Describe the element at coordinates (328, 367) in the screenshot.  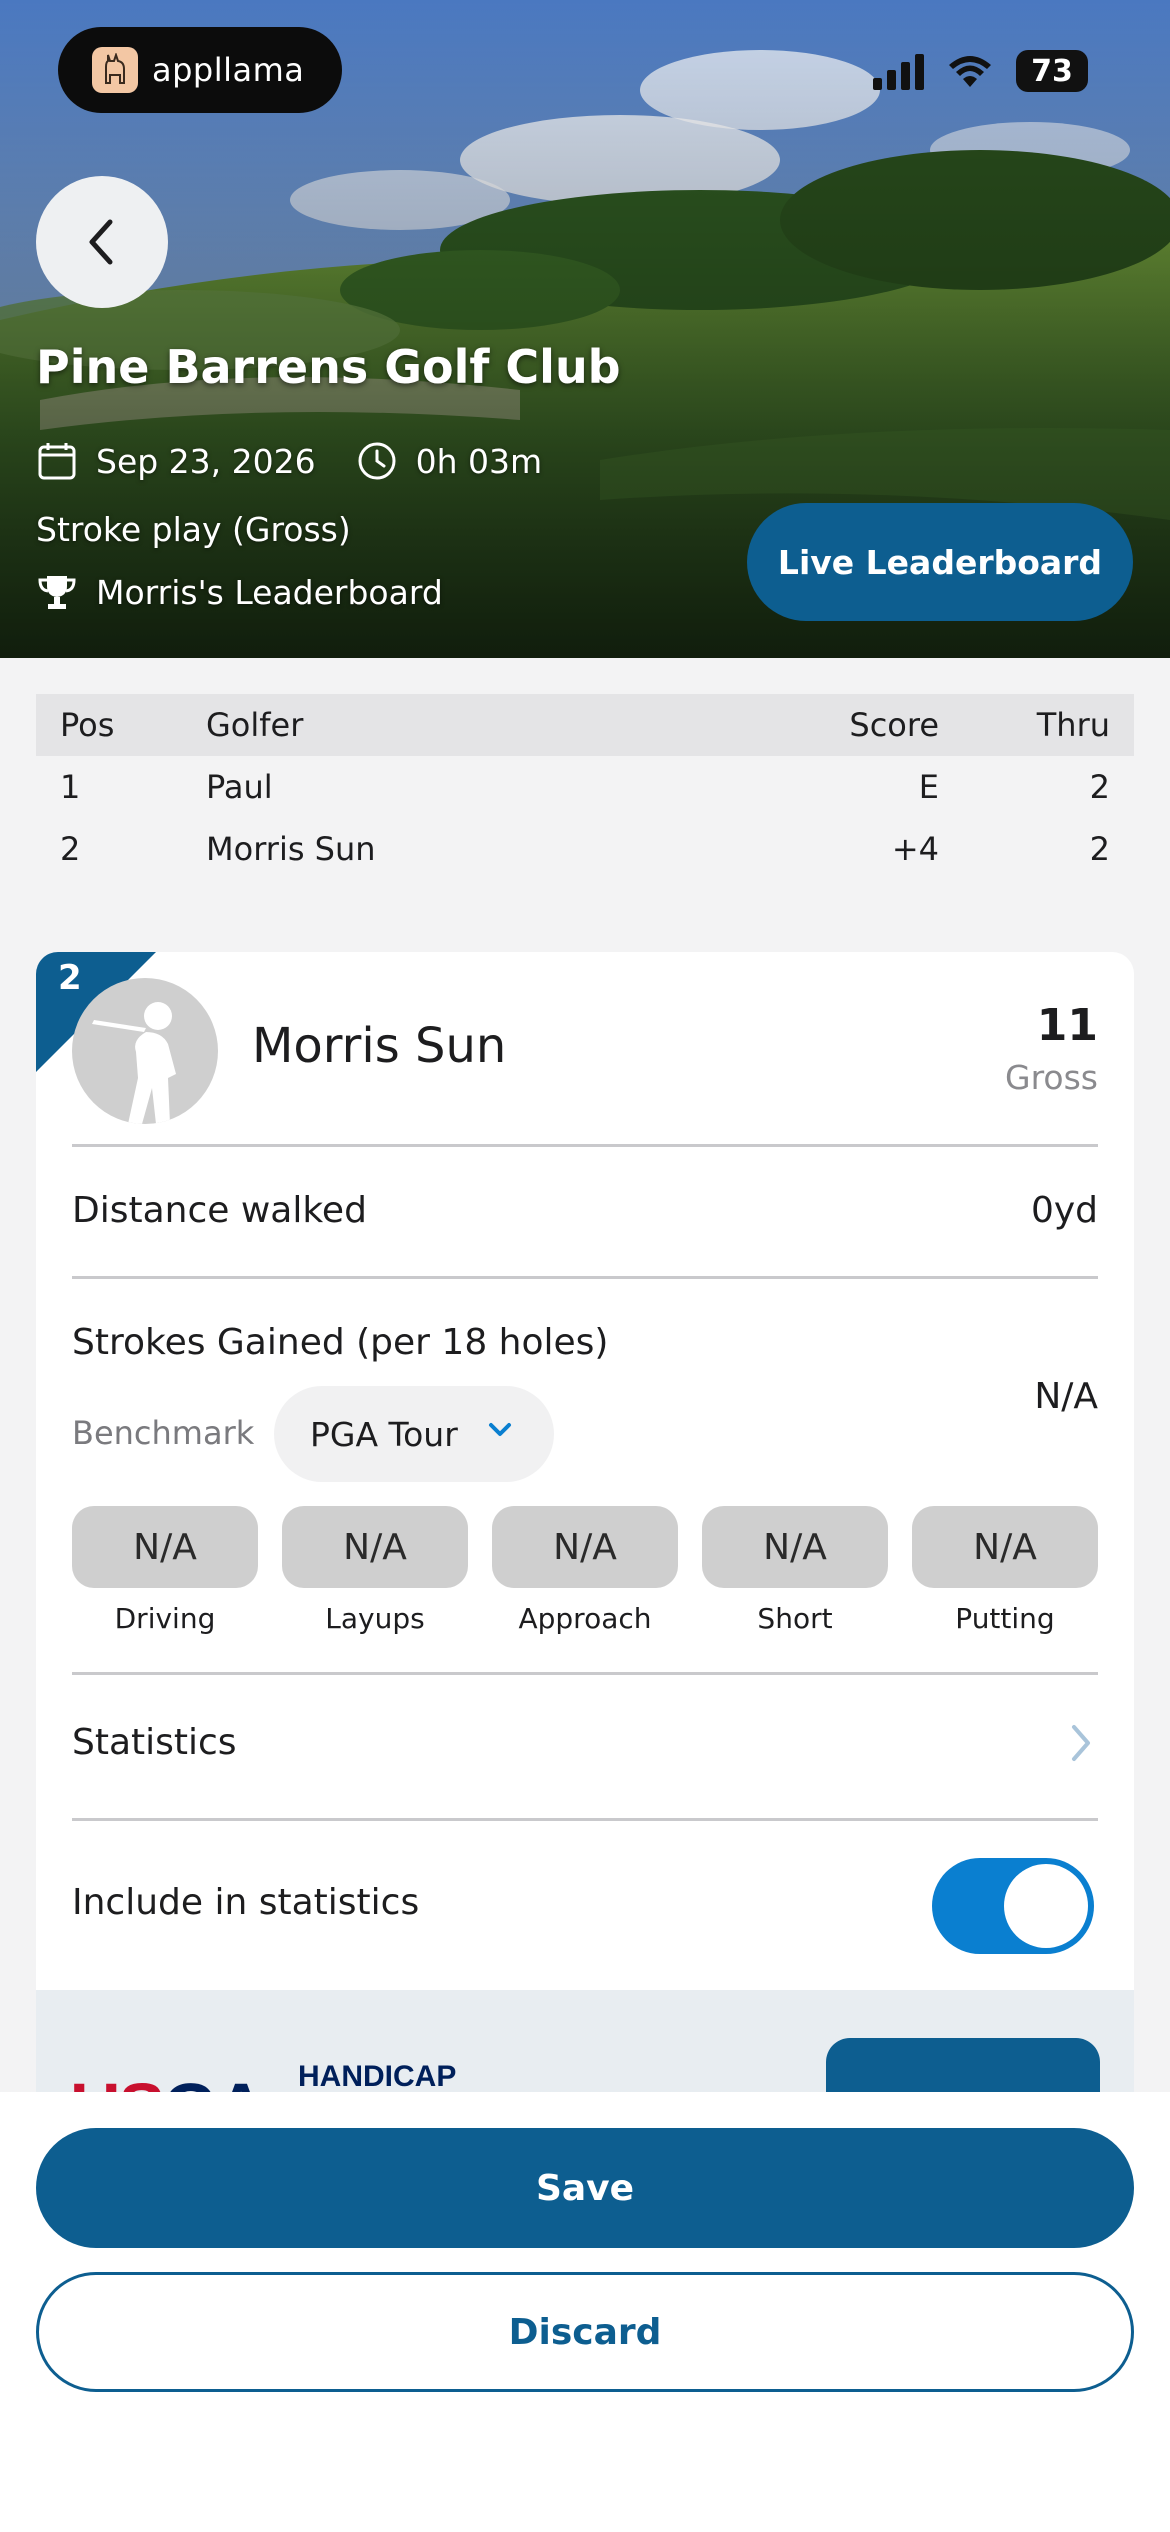
I see `course-title: Pine Barrens Golf Club` at that location.